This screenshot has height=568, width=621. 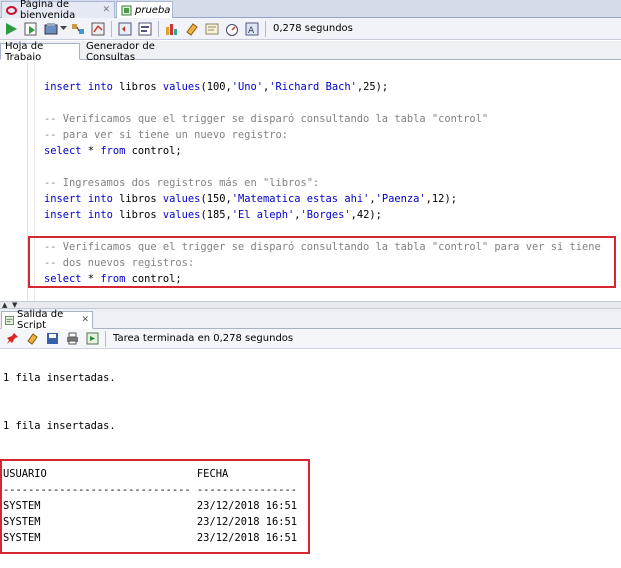 What do you see at coordinates (125, 29) in the screenshot?
I see `rollback-icon` at bounding box center [125, 29].